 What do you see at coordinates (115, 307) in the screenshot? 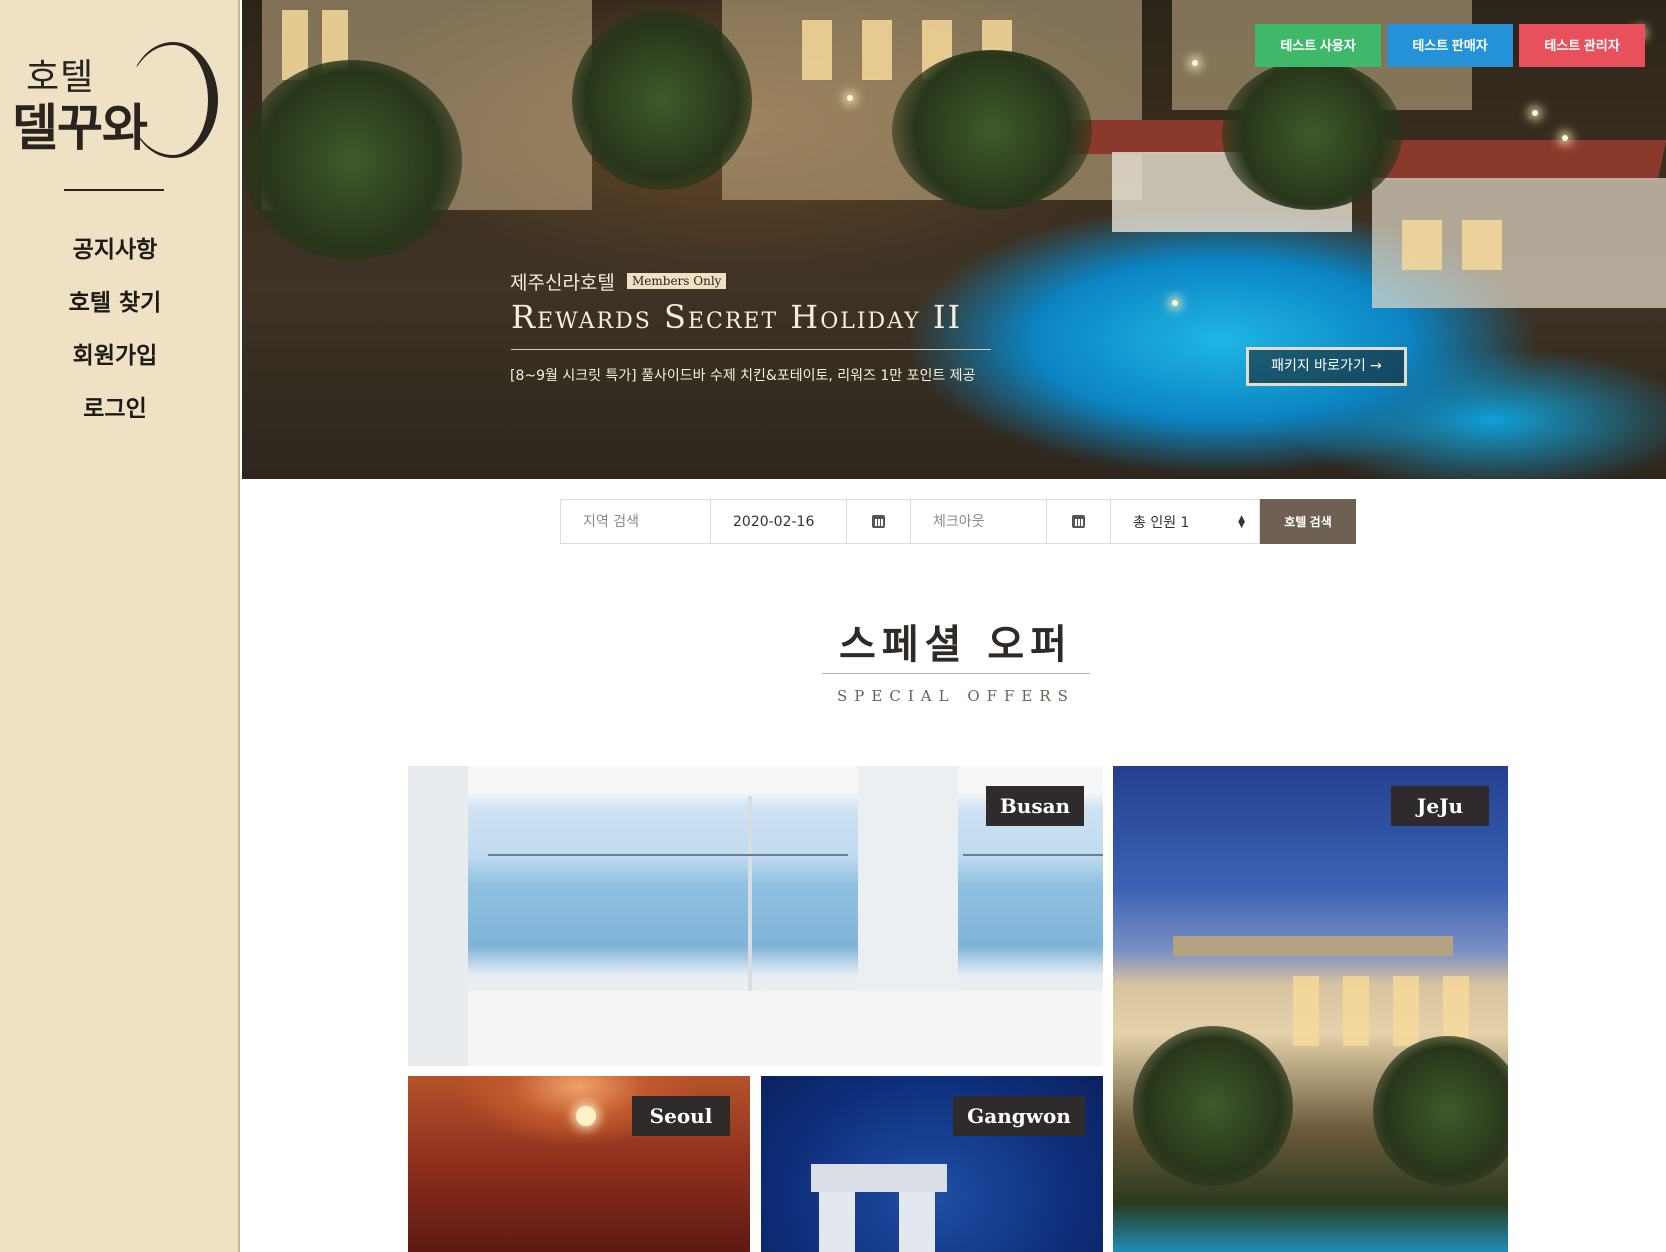
I see `nav-item-find-hotel: 호텔 찾기` at bounding box center [115, 307].